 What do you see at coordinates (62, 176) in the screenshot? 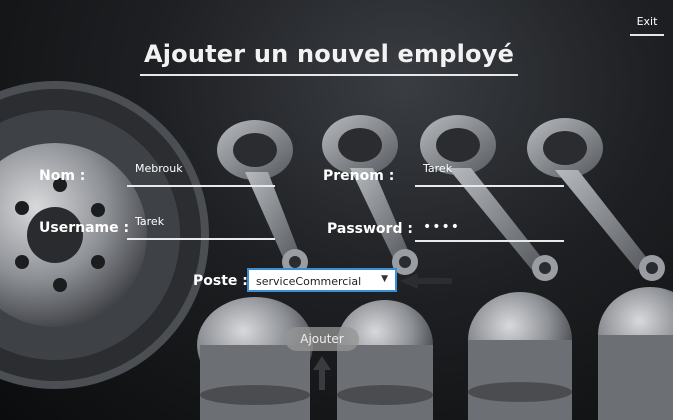
I see `nom-label: Nom :` at bounding box center [62, 176].